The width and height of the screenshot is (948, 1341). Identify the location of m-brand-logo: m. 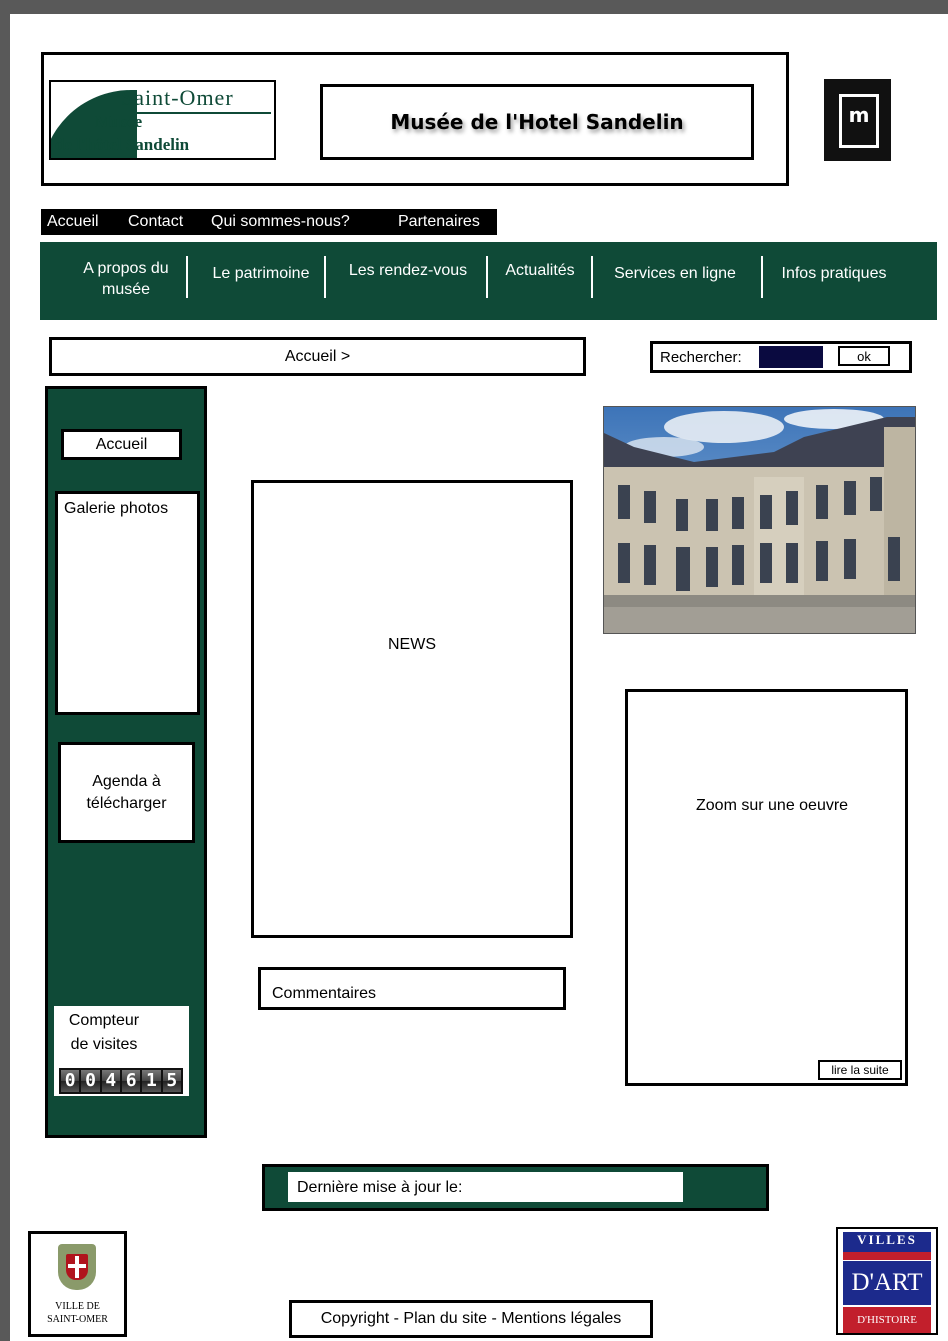
(857, 120).